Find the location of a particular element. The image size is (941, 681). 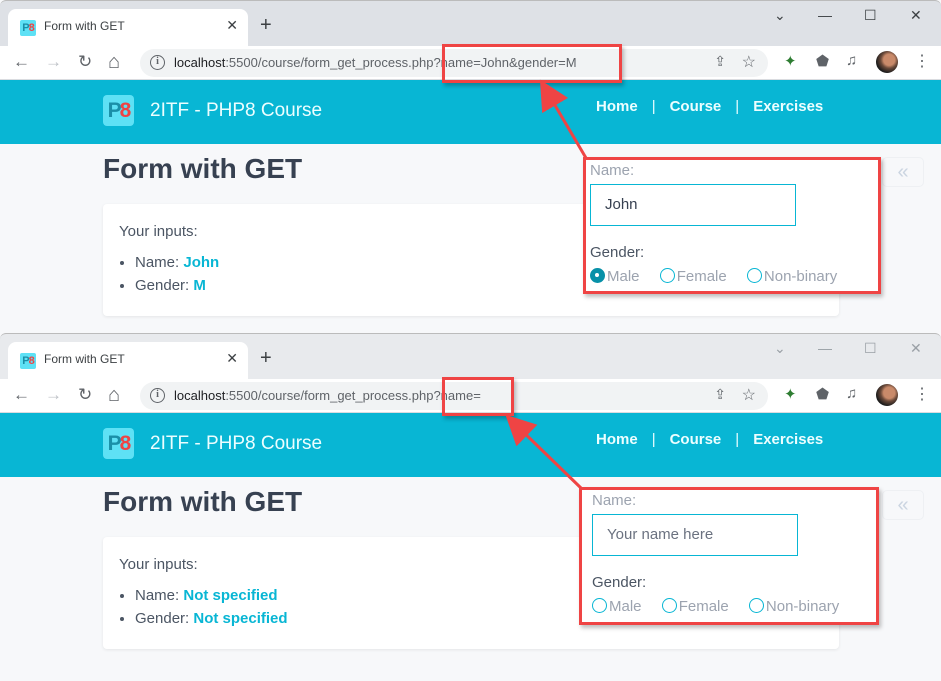

logo-p: P is located at coordinates (114, 110).